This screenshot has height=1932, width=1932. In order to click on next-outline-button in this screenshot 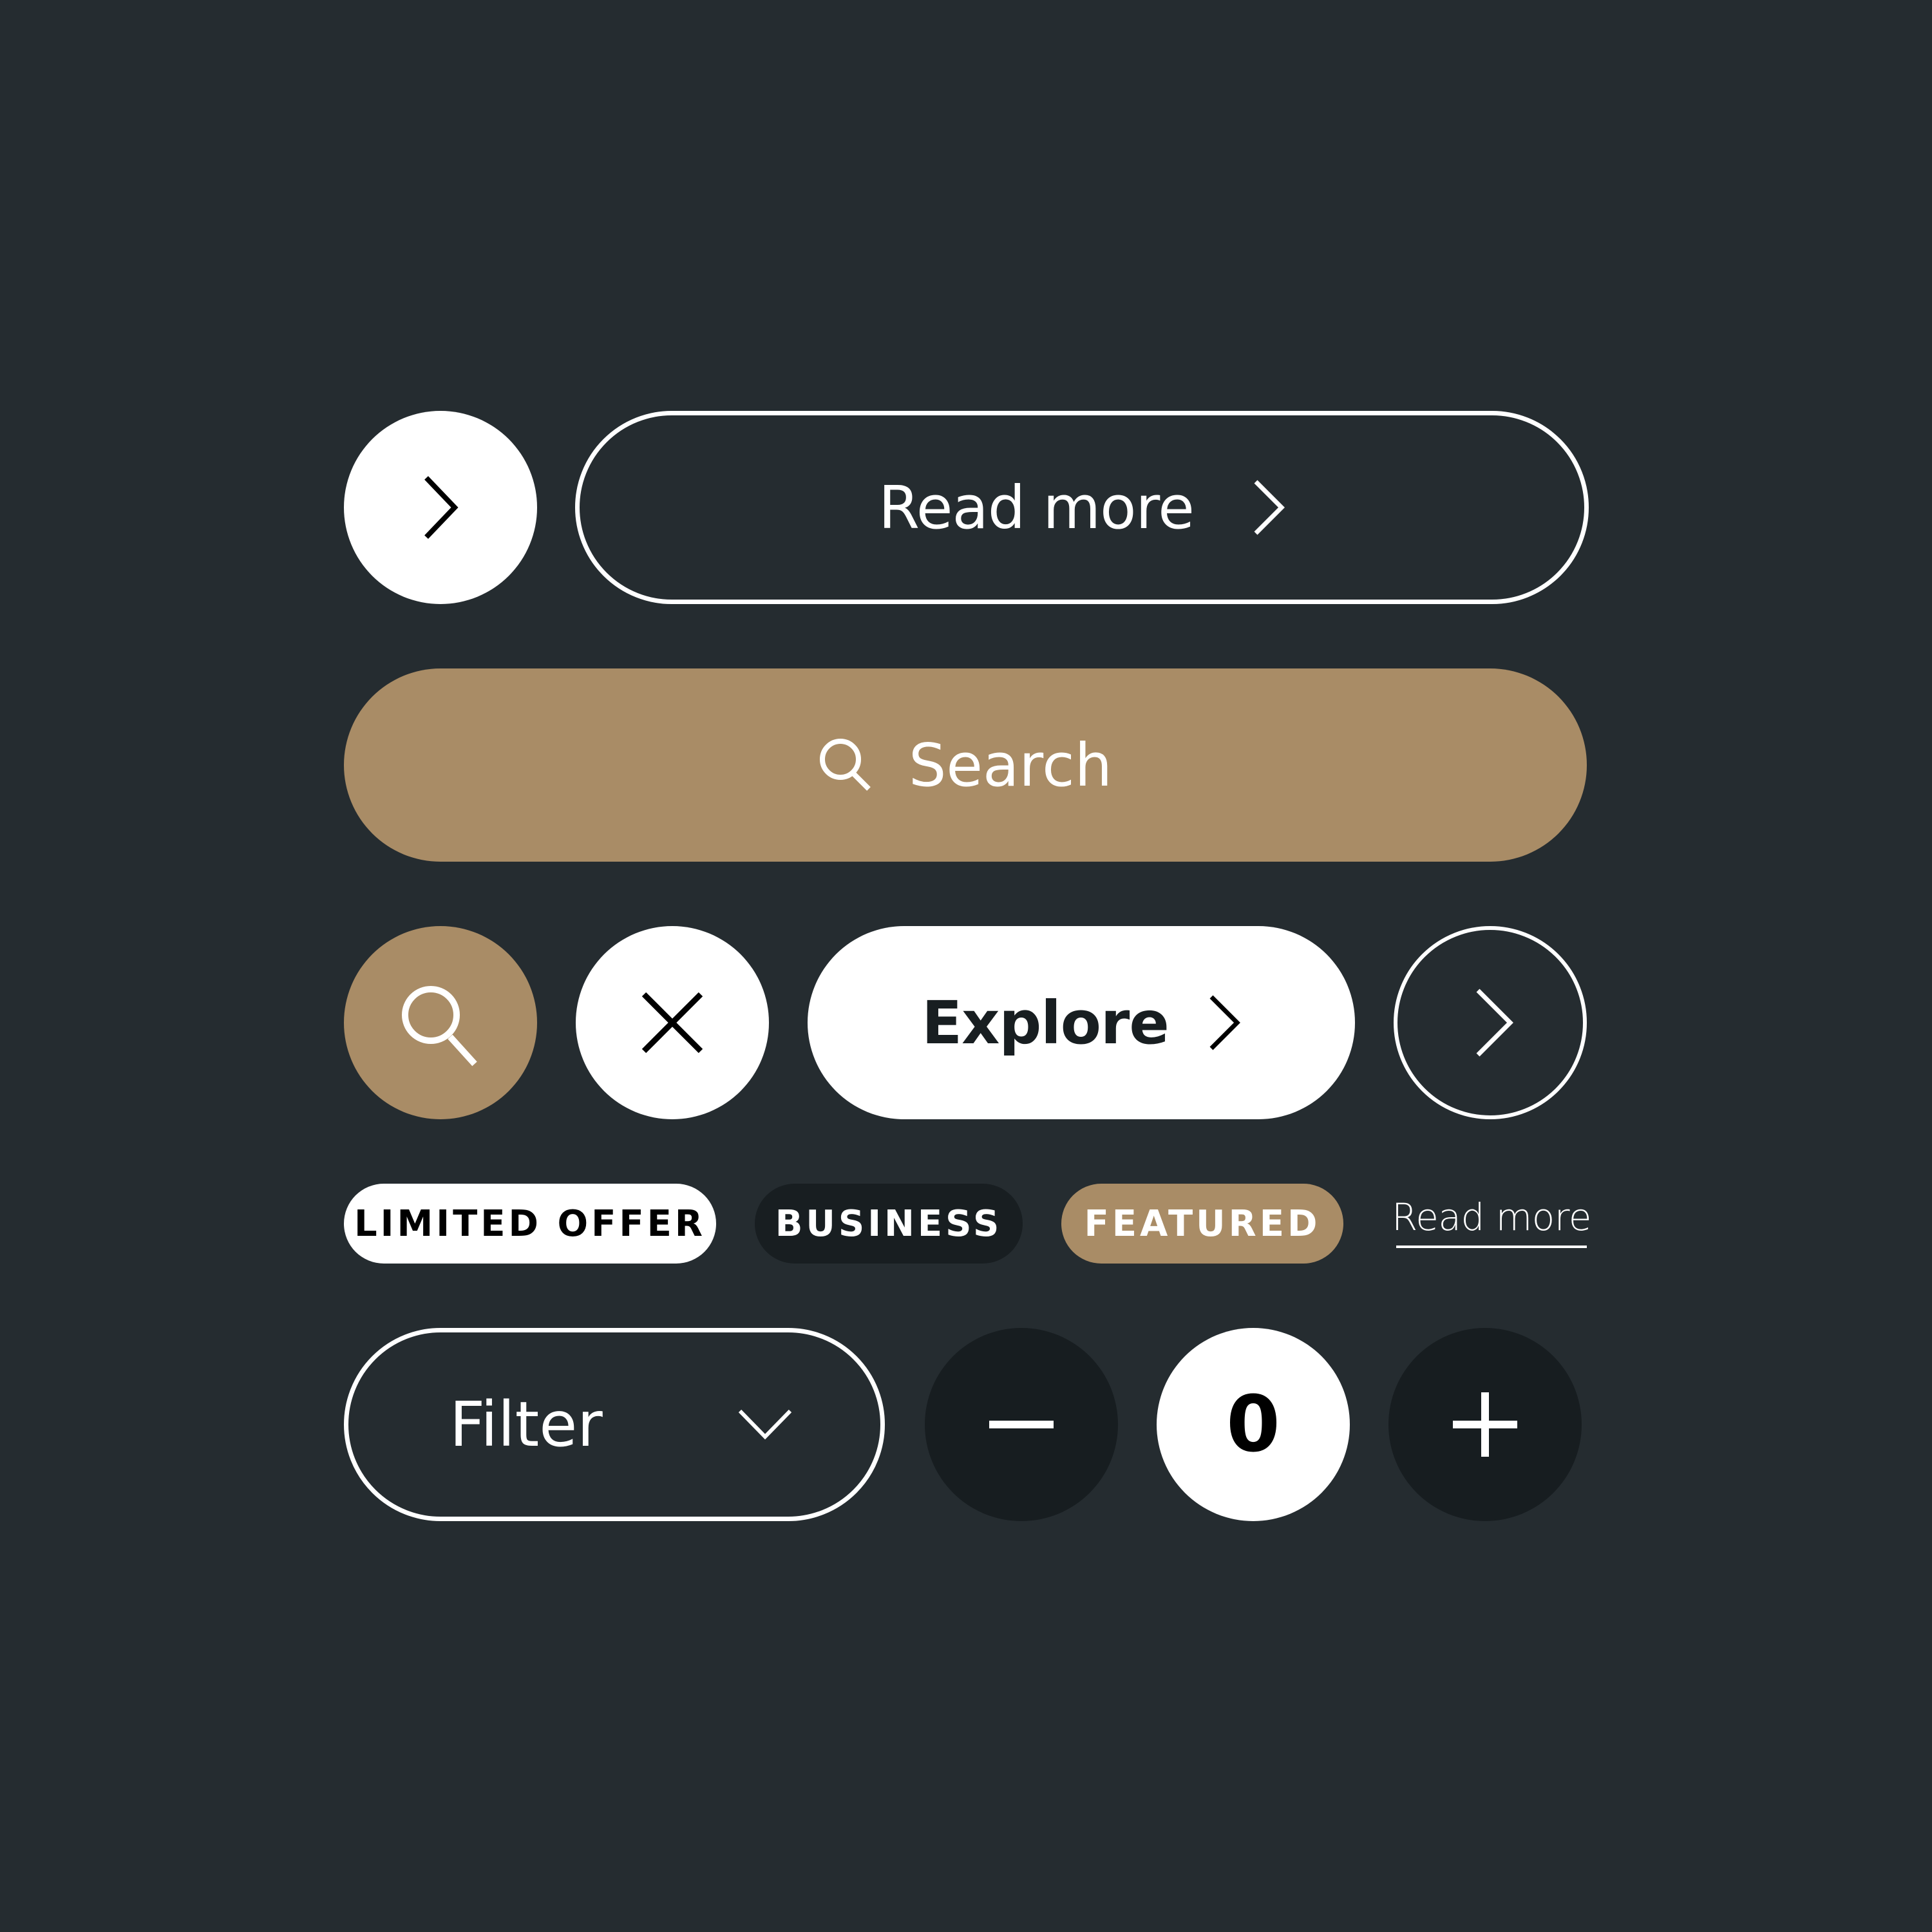, I will do `click(1490, 1022)`.